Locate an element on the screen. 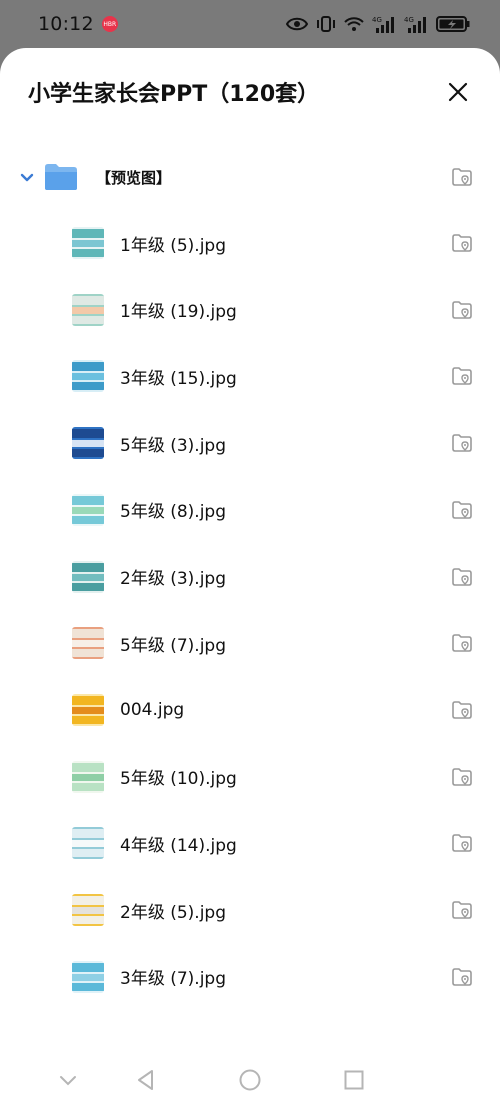 Image resolution: width=500 pixels, height=1107 pixels. file-name: 5年级 (10).jpg is located at coordinates (178, 779).